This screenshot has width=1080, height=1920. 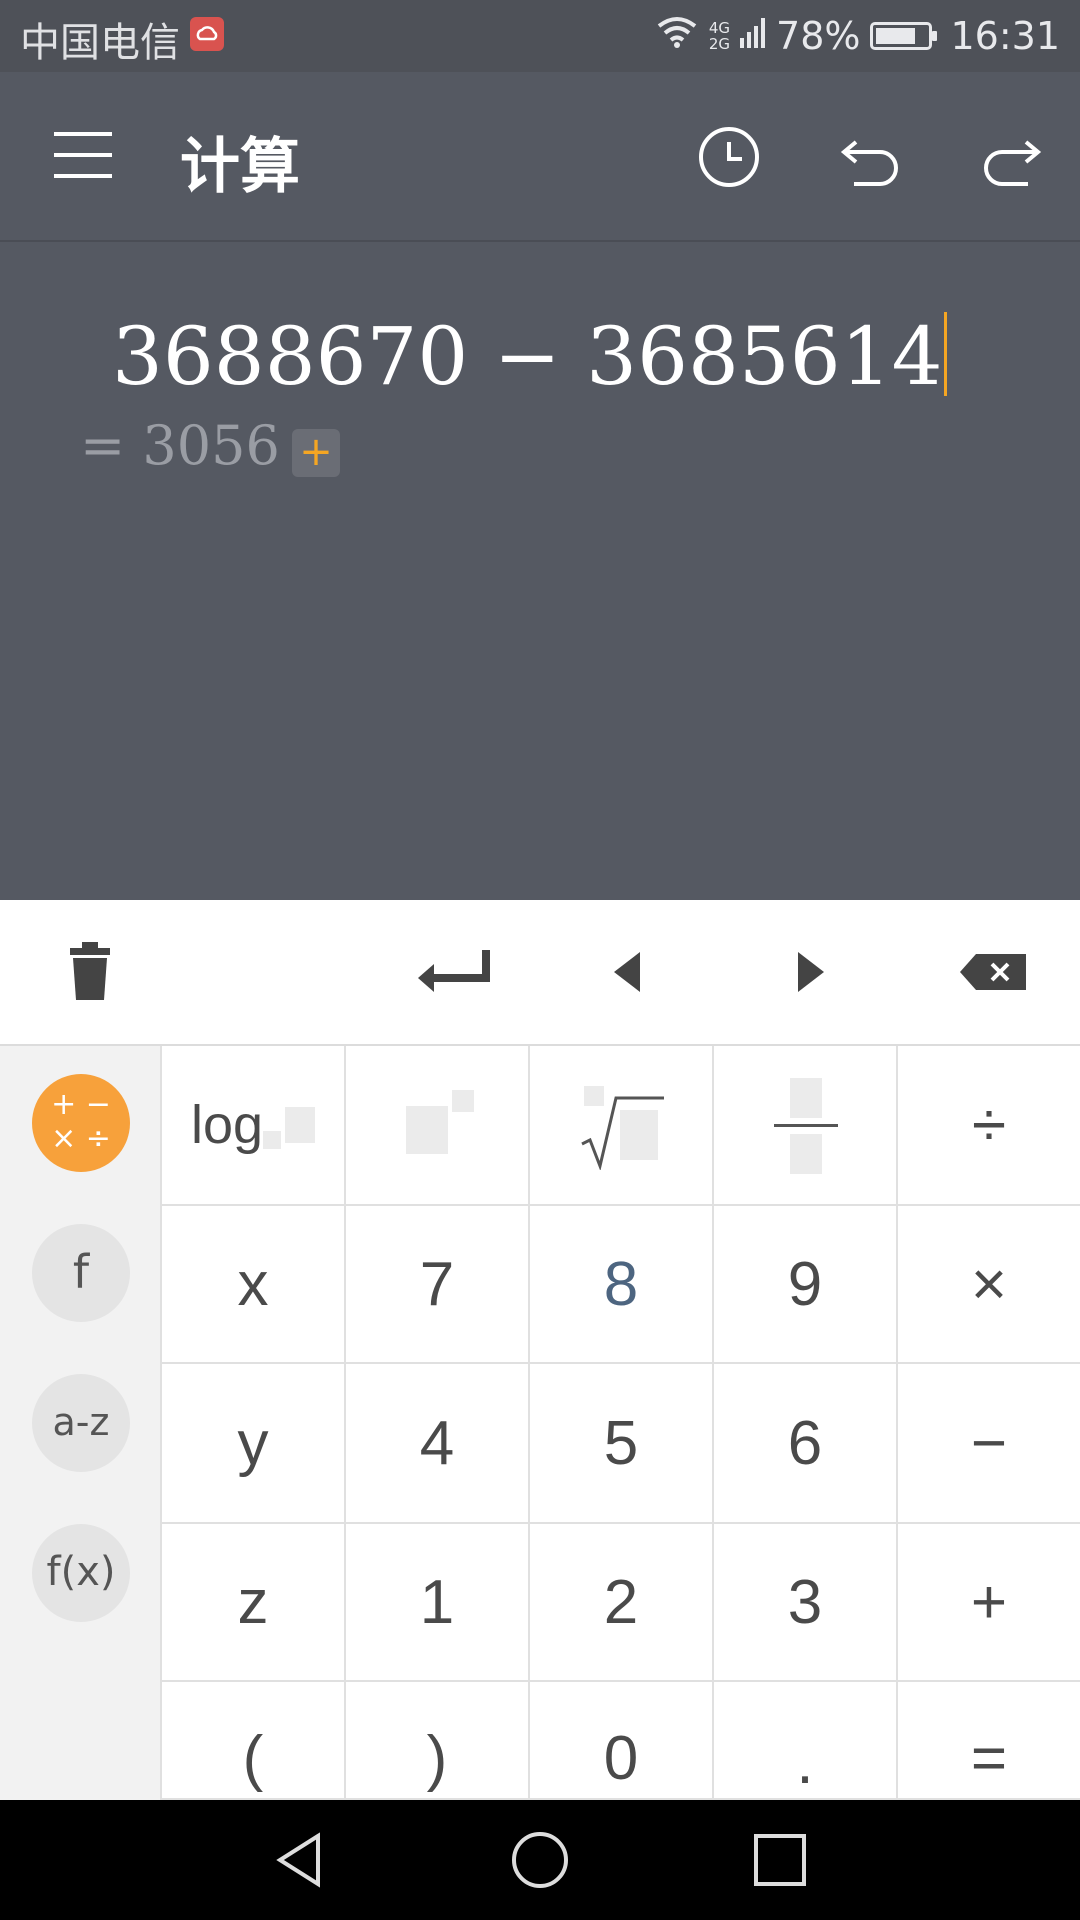 I want to click on cursor-left-icon, so click(x=630, y=972).